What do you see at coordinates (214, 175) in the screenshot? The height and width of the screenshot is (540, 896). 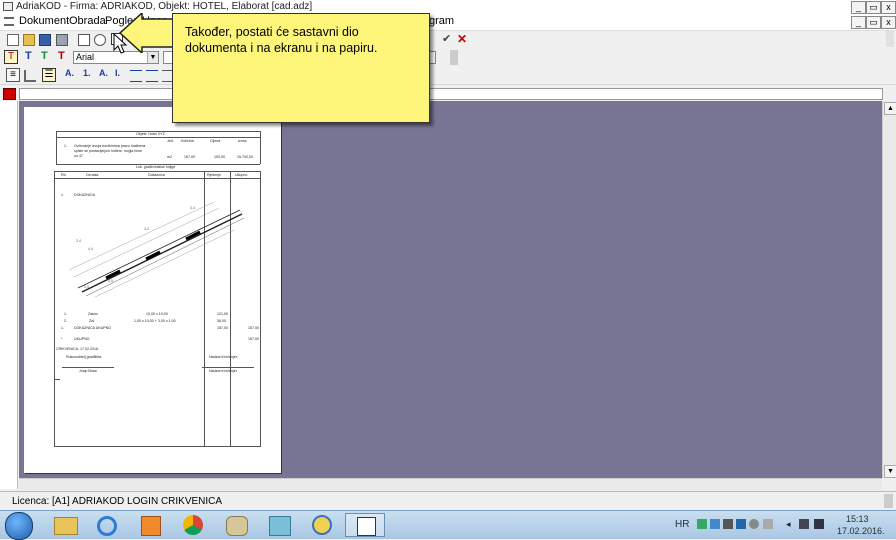 I see `doc-th-rjesenje: Rješenje` at bounding box center [214, 175].